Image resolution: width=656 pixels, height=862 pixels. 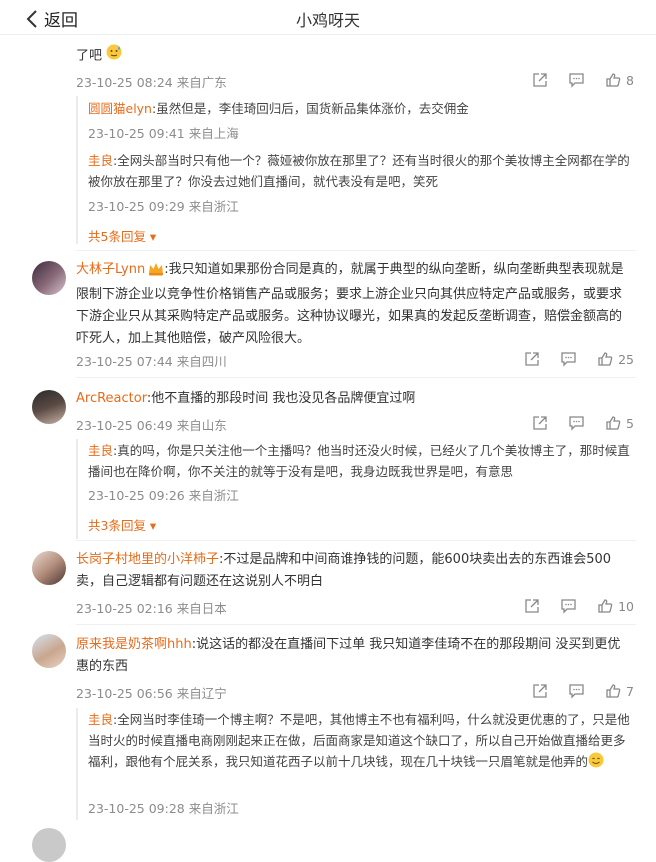 What do you see at coordinates (163, 206) in the screenshot?
I see `reply-meta: 23-10-25 09:29 来自浙江` at bounding box center [163, 206].